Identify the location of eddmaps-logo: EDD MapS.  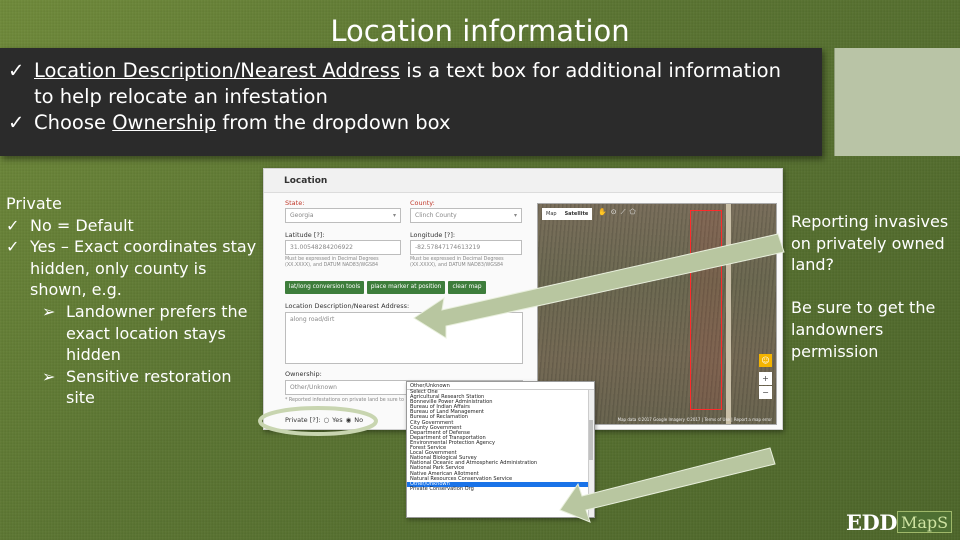
(899, 522).